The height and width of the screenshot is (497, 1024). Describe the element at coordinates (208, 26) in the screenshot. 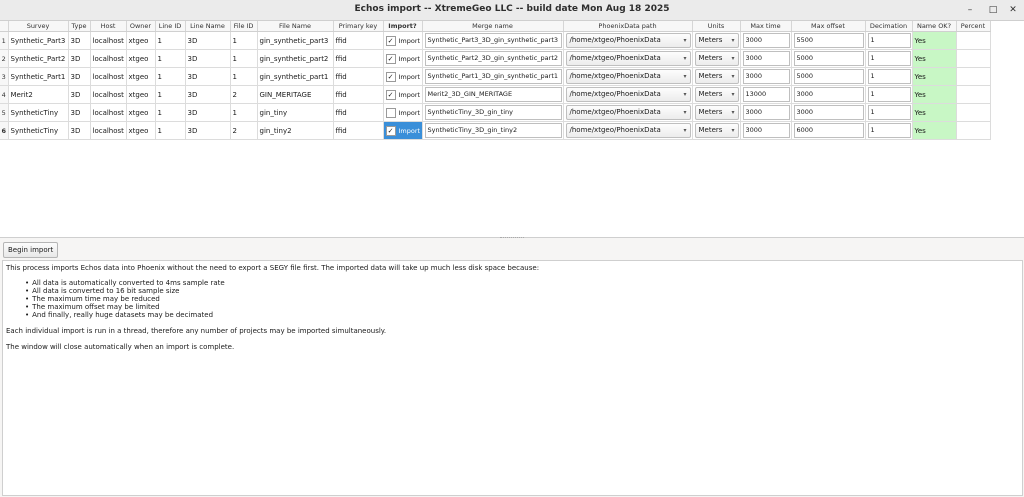

I see `column-header: Line Name` at that location.